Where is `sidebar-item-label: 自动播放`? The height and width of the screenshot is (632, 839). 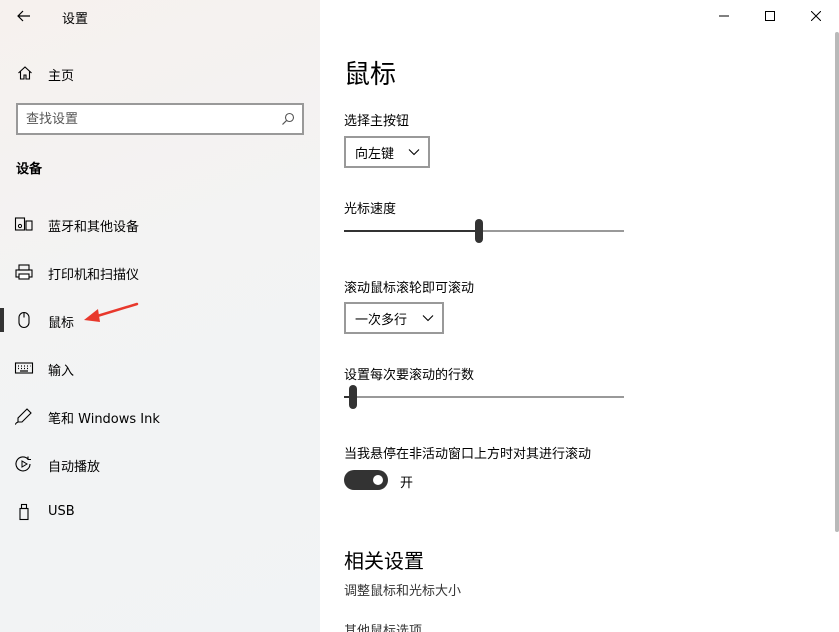
sidebar-item-label: 自动播放 is located at coordinates (74, 467).